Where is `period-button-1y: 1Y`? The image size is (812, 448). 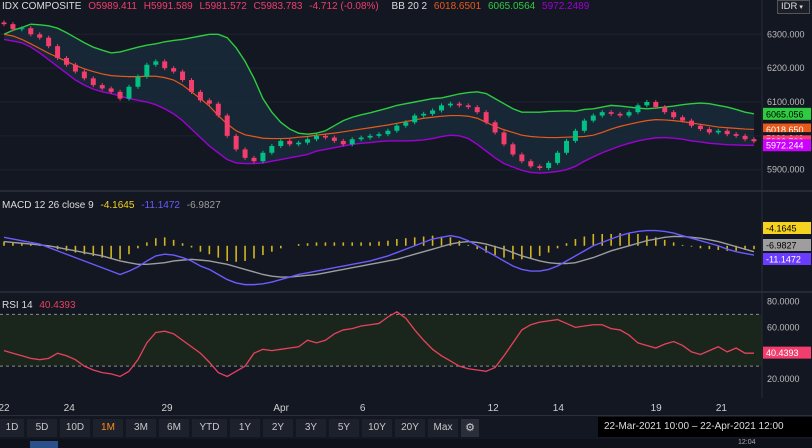 period-button-1y: 1Y is located at coordinates (245, 428).